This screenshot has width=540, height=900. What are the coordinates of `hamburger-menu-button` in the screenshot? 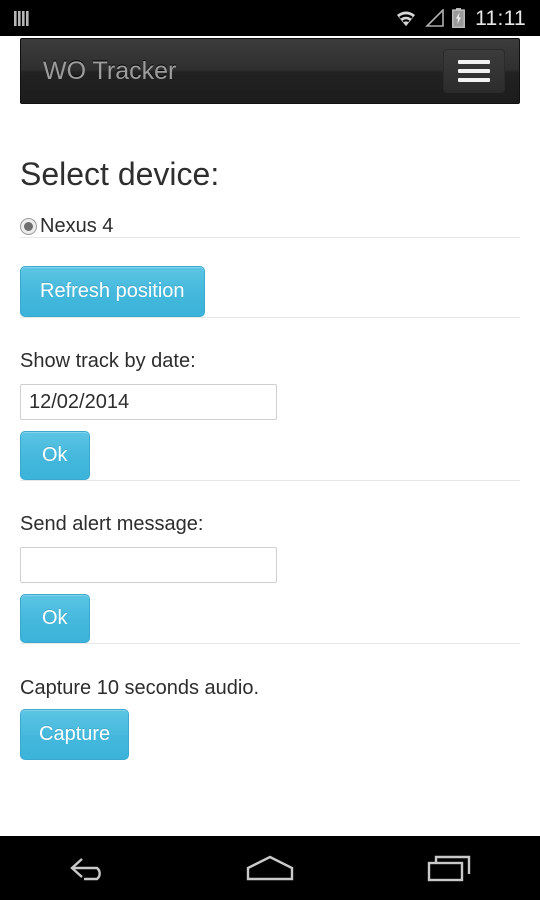 It's located at (474, 71).